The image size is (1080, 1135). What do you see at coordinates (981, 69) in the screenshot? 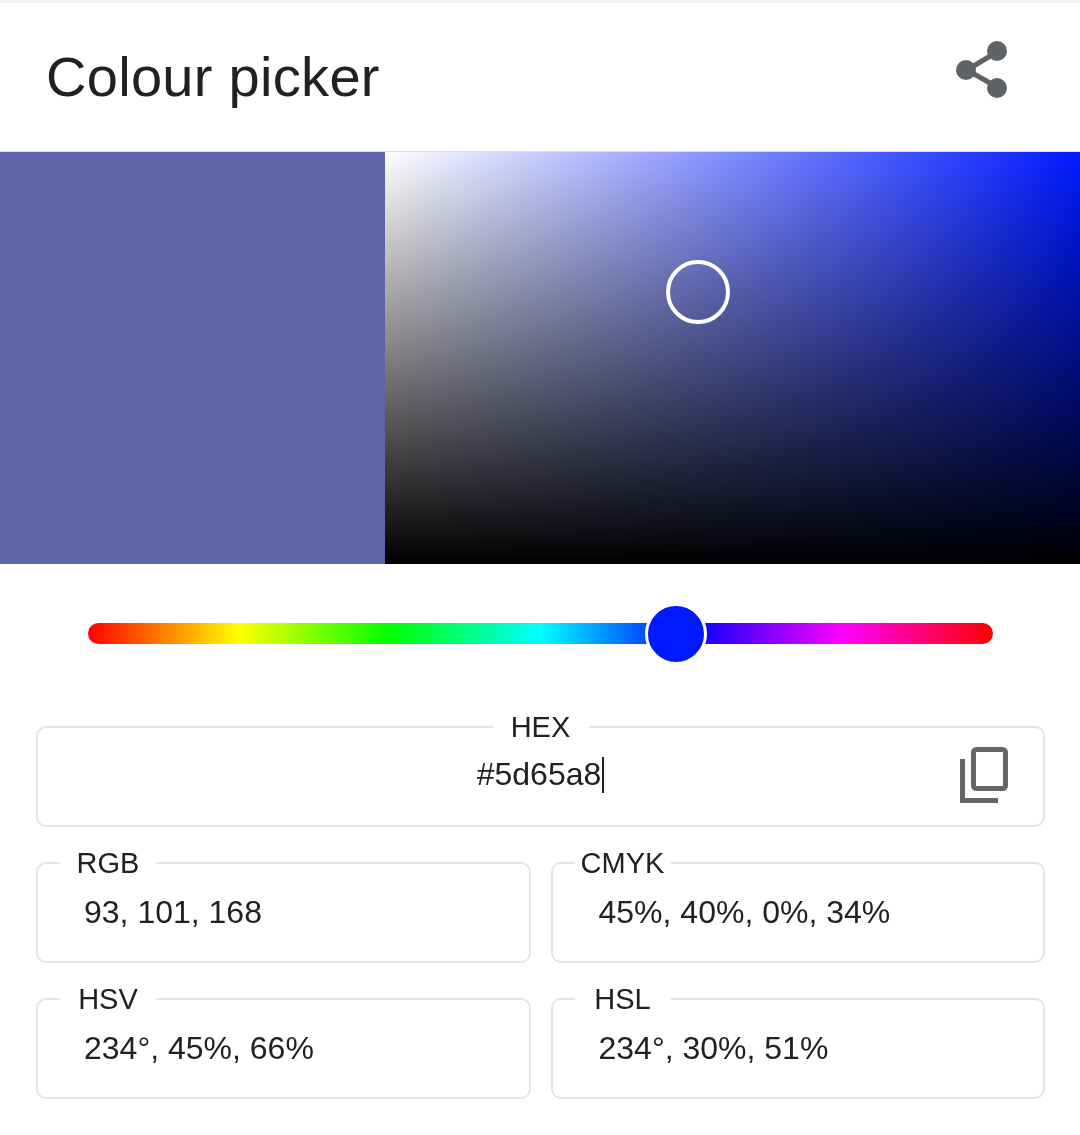
I see `share-icon` at bounding box center [981, 69].